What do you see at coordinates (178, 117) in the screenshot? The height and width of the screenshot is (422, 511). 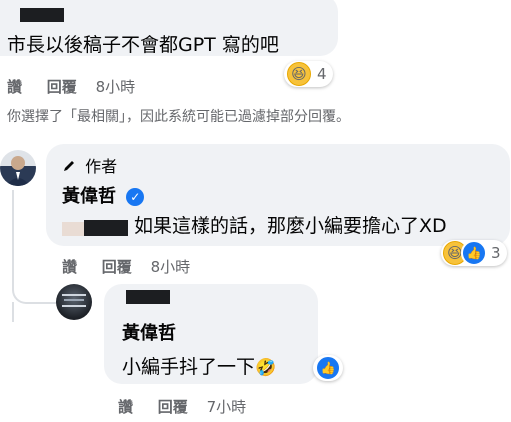 I see `filter-notice: 你選擇了「最相關」，因此系統可能已過濾掉部分回覆。` at bounding box center [178, 117].